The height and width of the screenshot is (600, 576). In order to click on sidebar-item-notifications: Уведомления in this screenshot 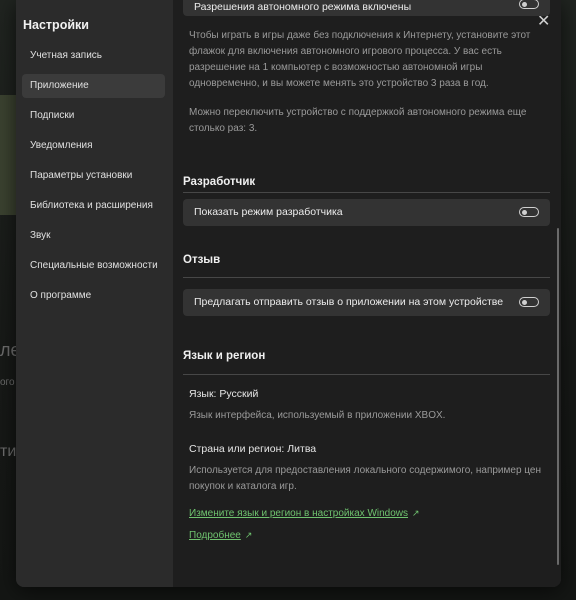, I will do `click(93, 146)`.